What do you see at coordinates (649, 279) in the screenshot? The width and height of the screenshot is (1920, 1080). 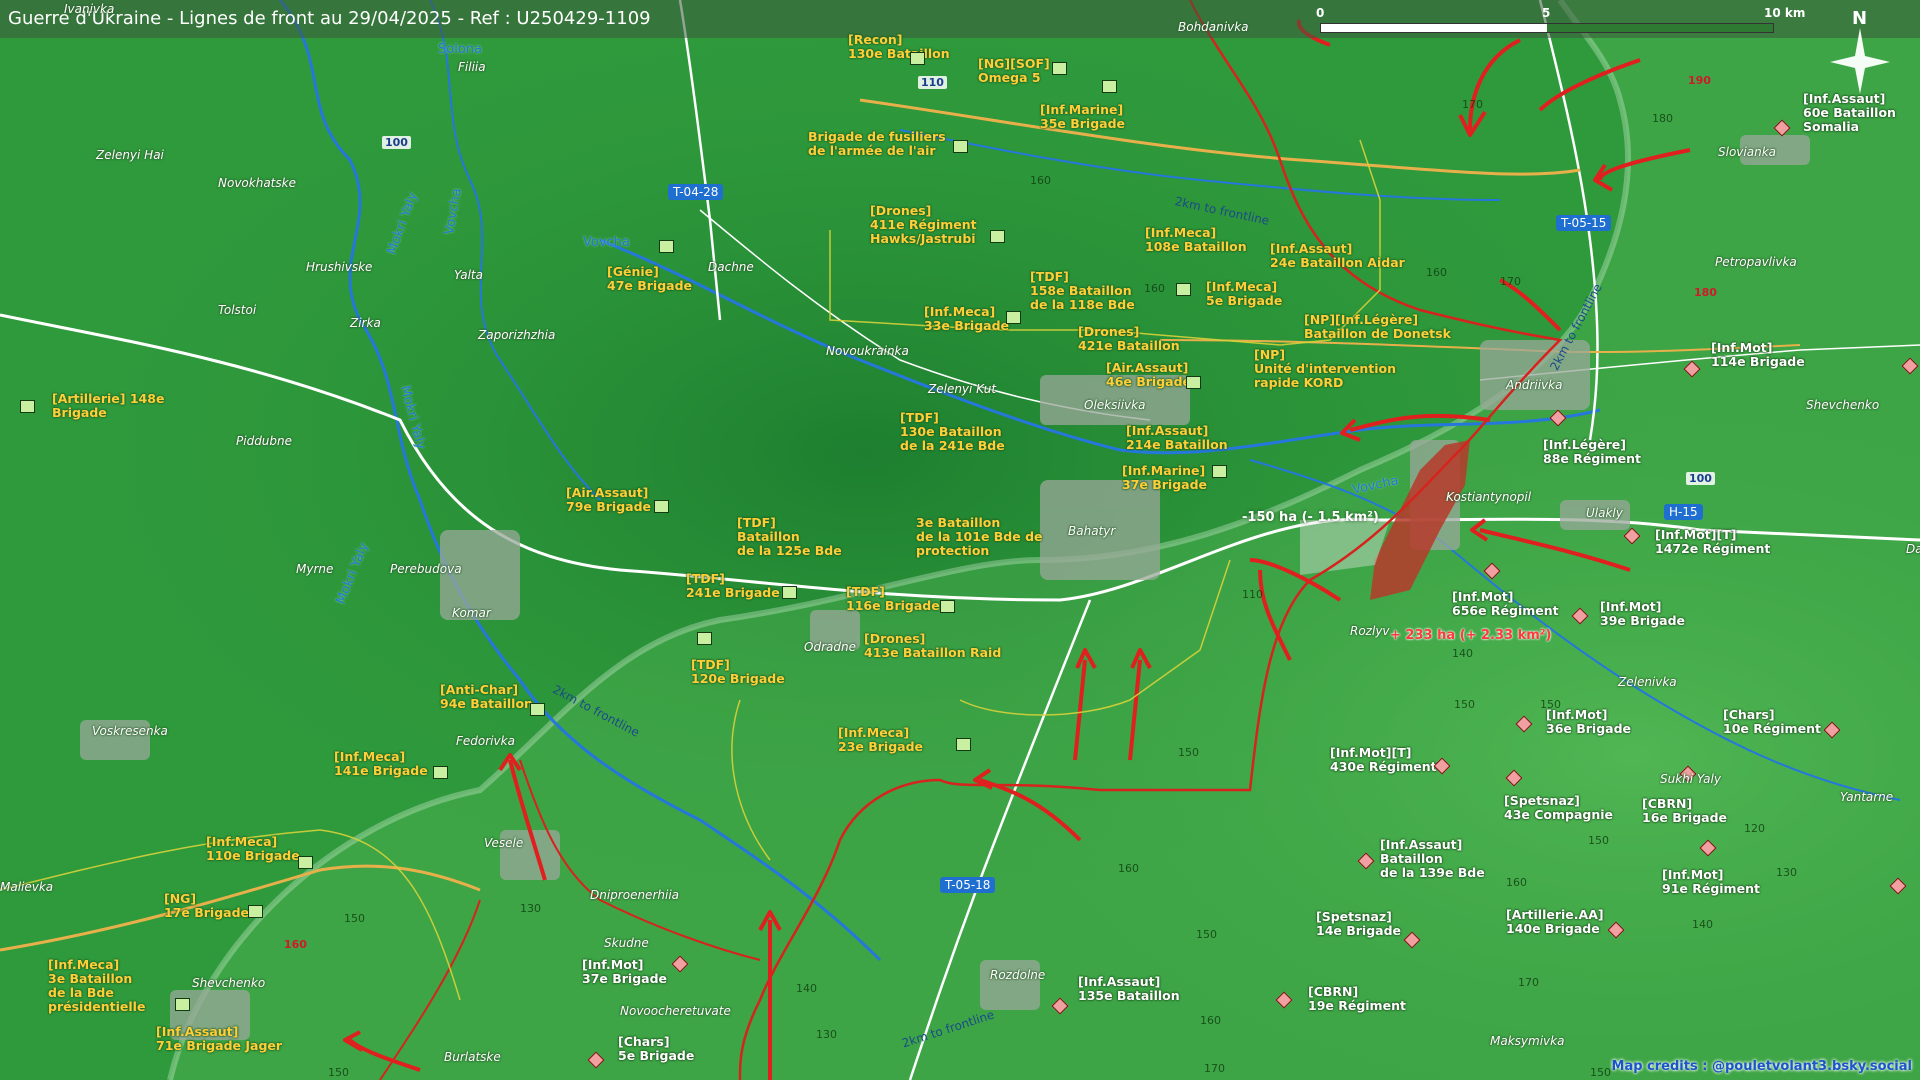 I see `ua-unit: [Génie] 47e Brigade` at bounding box center [649, 279].